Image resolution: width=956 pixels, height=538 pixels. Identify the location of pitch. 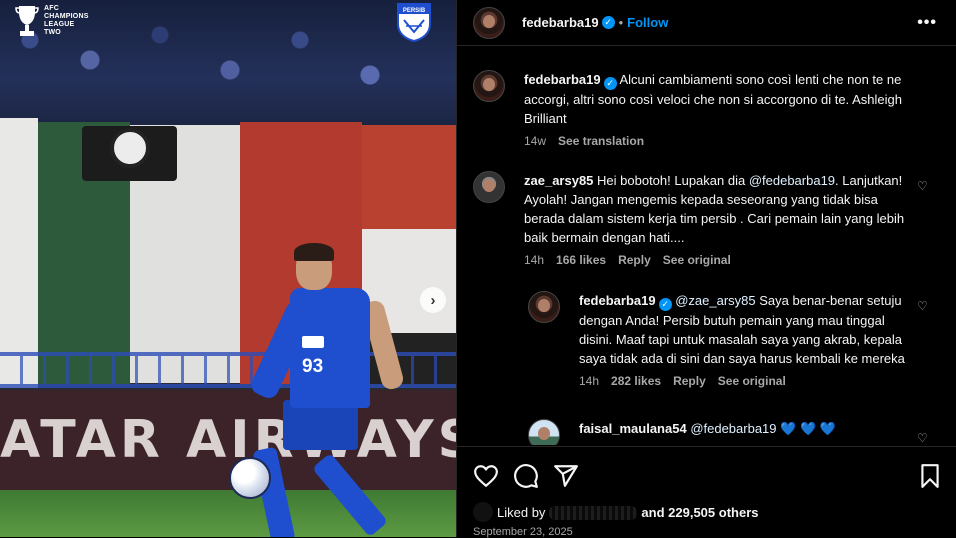
(228, 513).